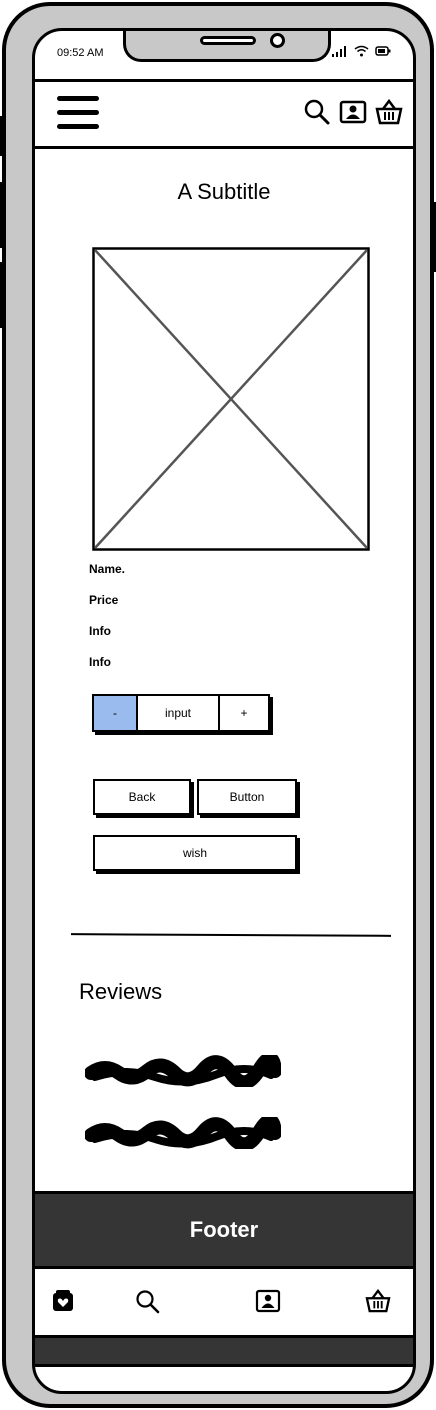  Describe the element at coordinates (247, 797) in the screenshot. I see `action-button: Button` at that location.